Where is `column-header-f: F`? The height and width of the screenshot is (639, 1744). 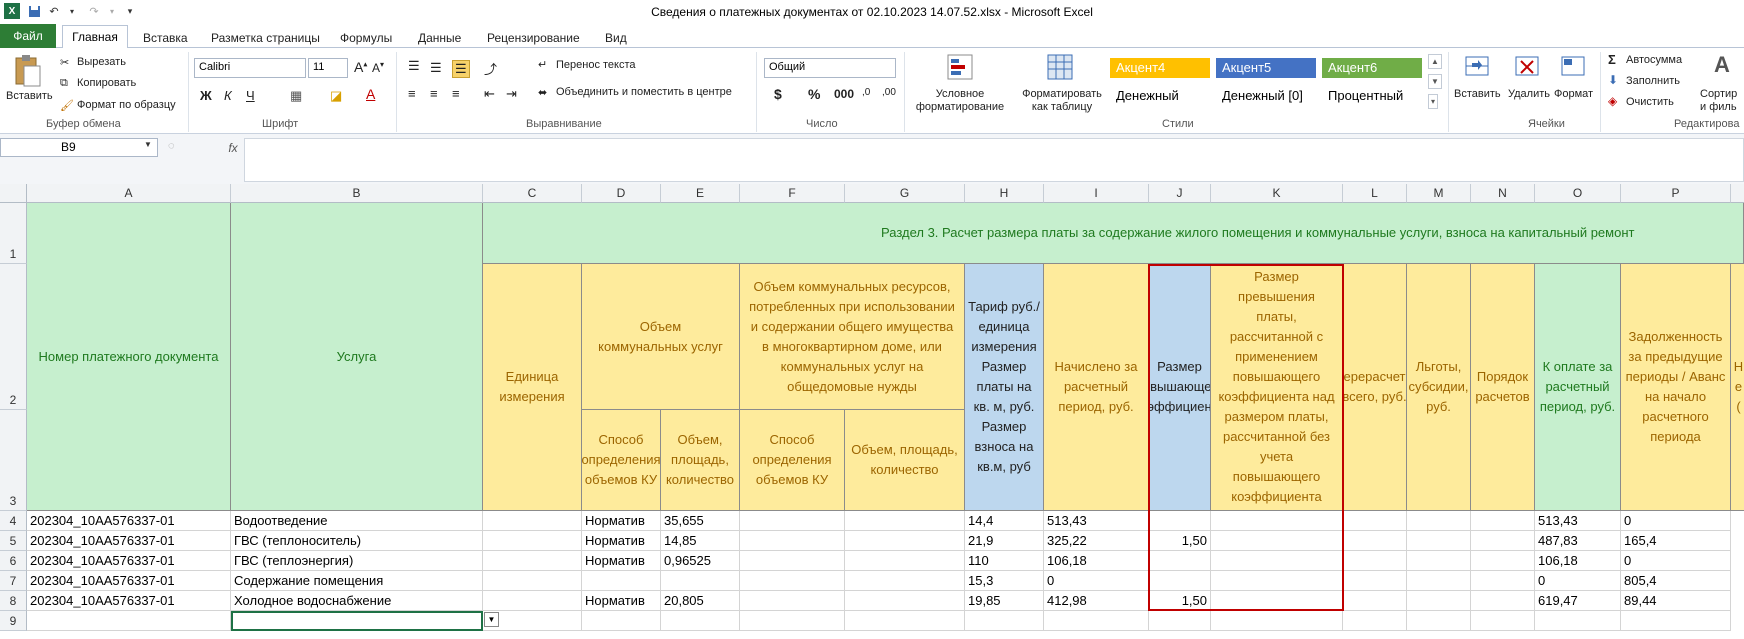
column-header-f: F is located at coordinates (792, 193).